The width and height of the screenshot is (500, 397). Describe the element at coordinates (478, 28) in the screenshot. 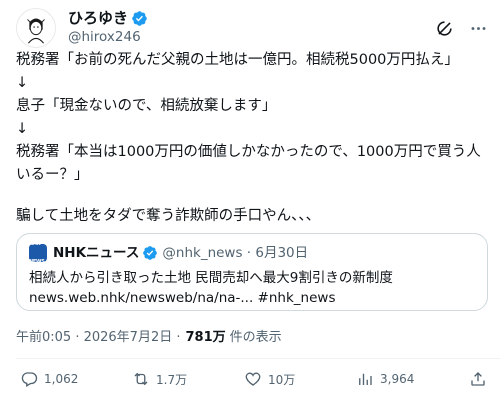

I see `more-icon` at that location.